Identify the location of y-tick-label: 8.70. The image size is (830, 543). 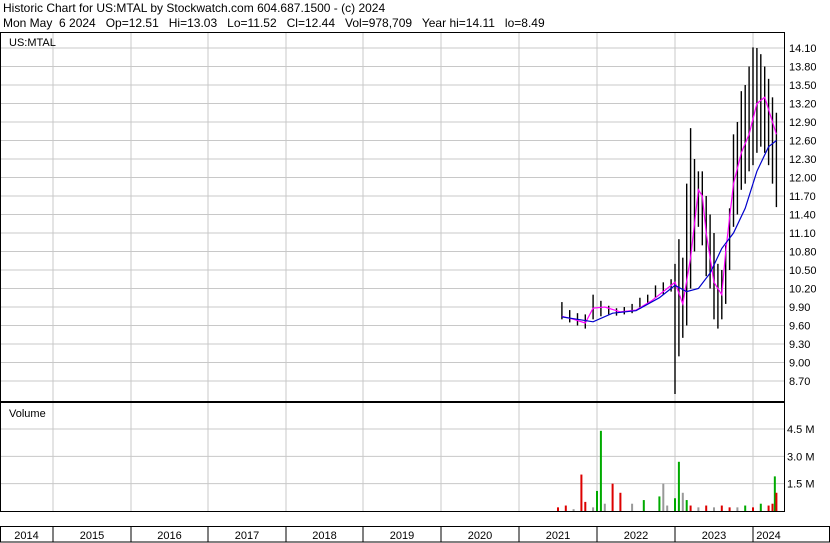
(799, 382).